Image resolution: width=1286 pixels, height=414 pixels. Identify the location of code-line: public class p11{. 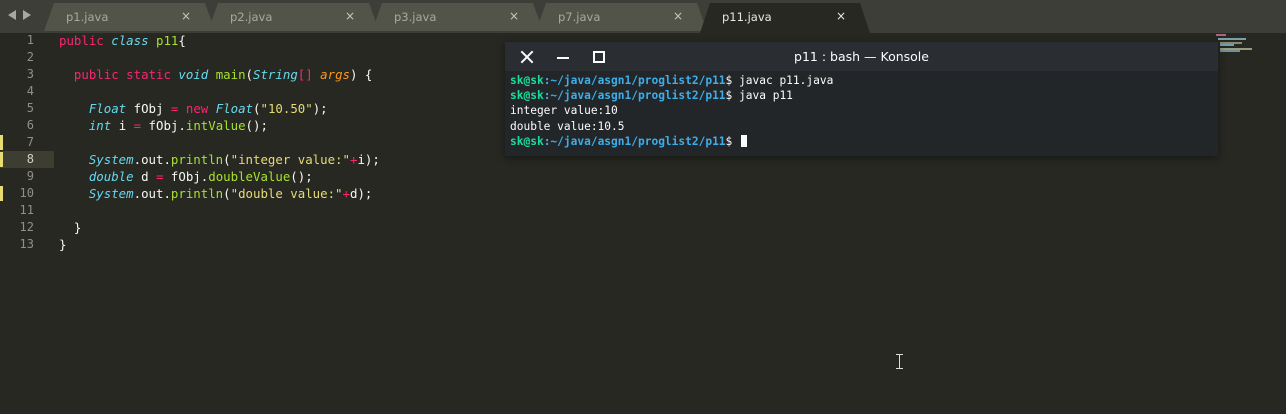
(219, 40).